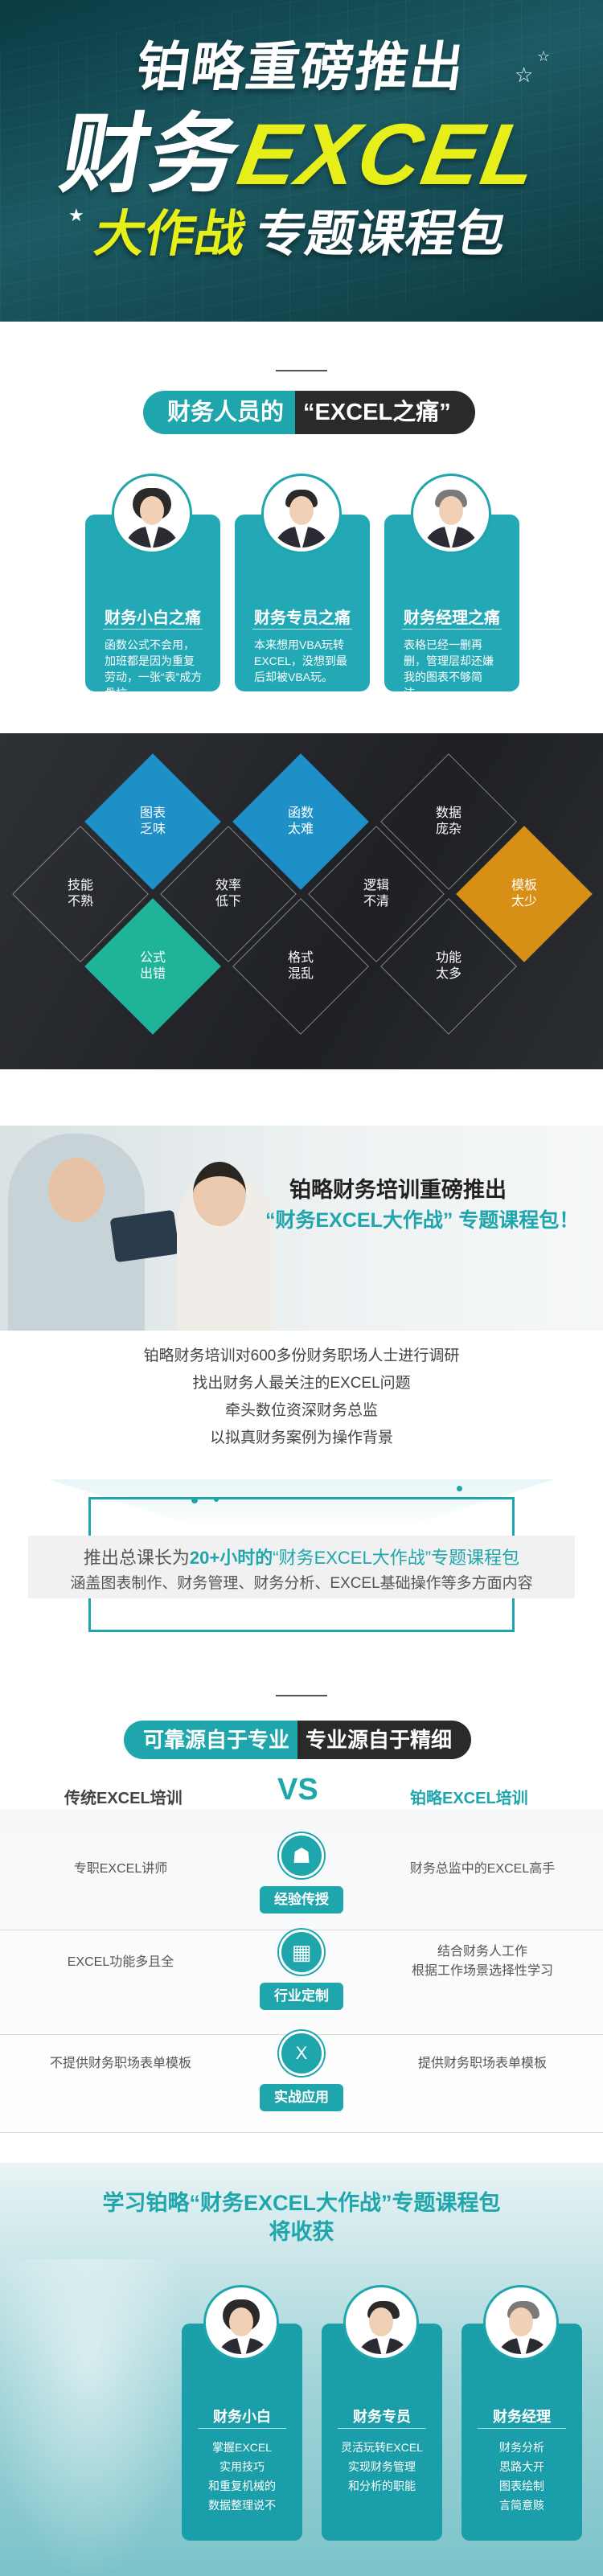 Image resolution: width=603 pixels, height=2576 pixels. I want to click on pain-card-title: 财务专员之痛, so click(302, 618).